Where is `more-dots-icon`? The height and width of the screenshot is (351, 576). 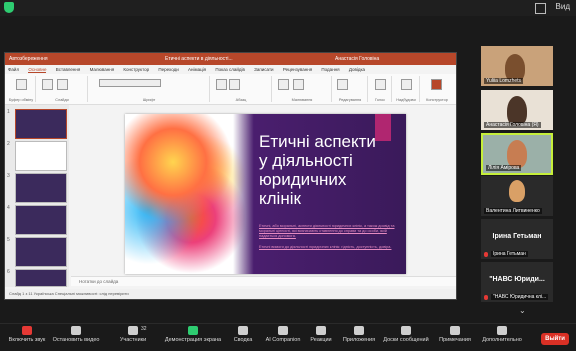 more-dots-icon is located at coordinates (502, 330).